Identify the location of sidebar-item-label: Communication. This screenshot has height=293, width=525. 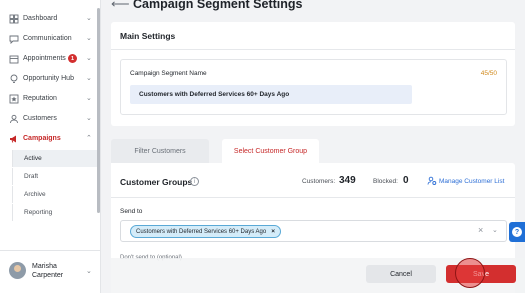
(47, 38).